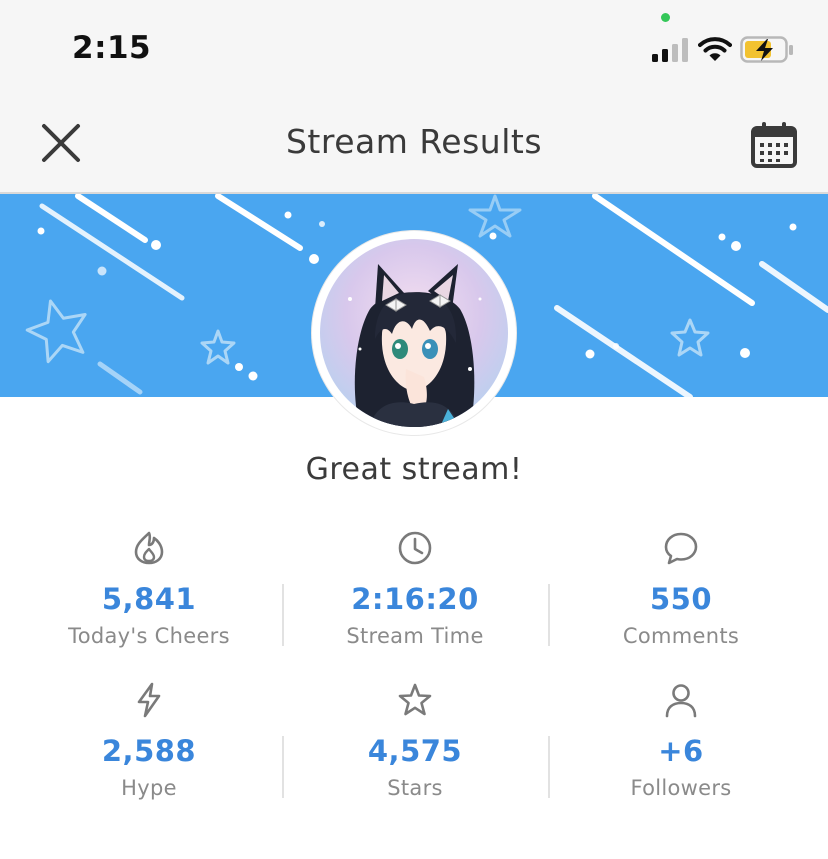 The image size is (828, 859). I want to click on avatar-image, so click(414, 333).